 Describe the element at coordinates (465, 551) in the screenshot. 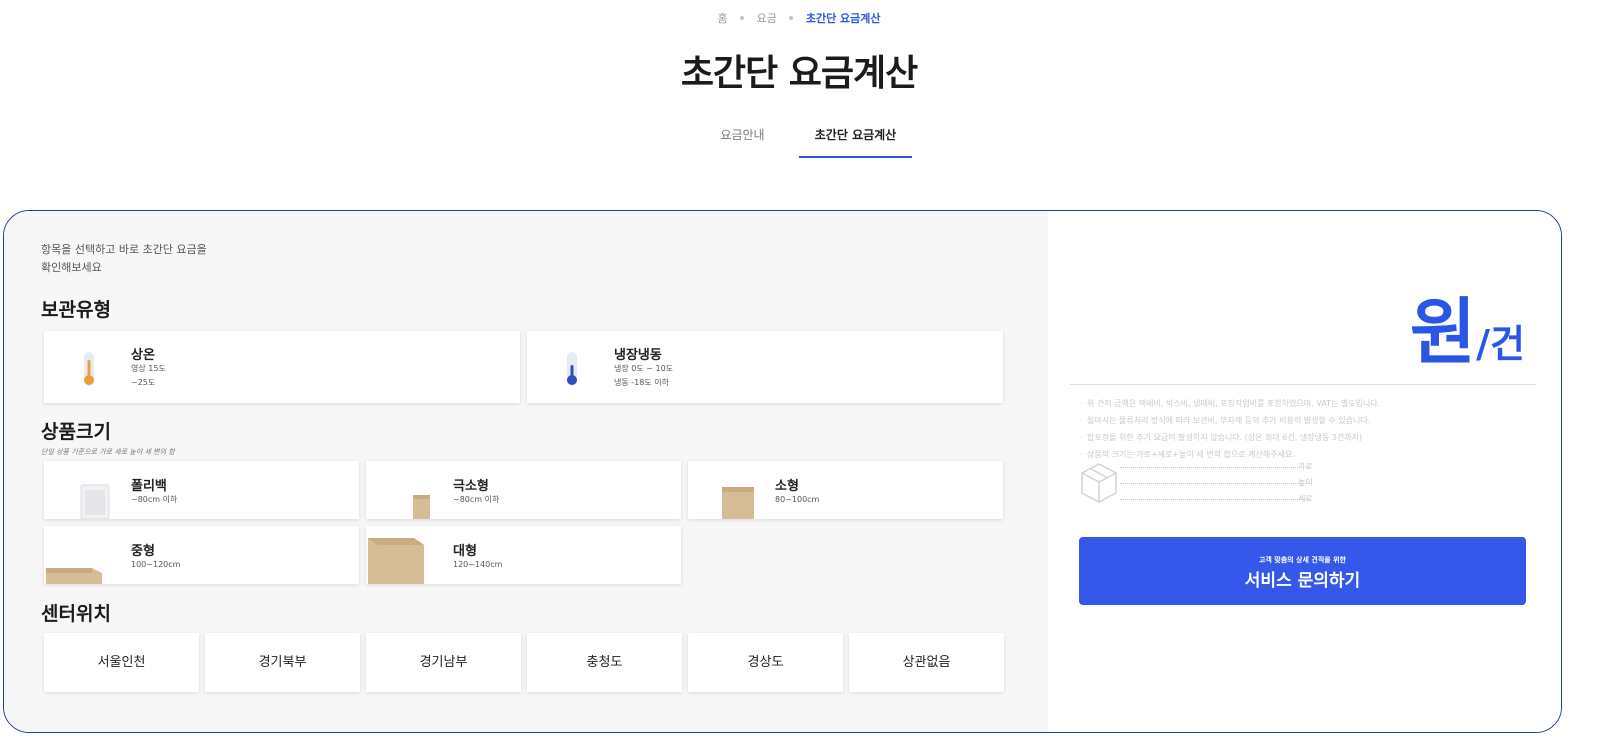

I see `size-option-title: 대형` at that location.